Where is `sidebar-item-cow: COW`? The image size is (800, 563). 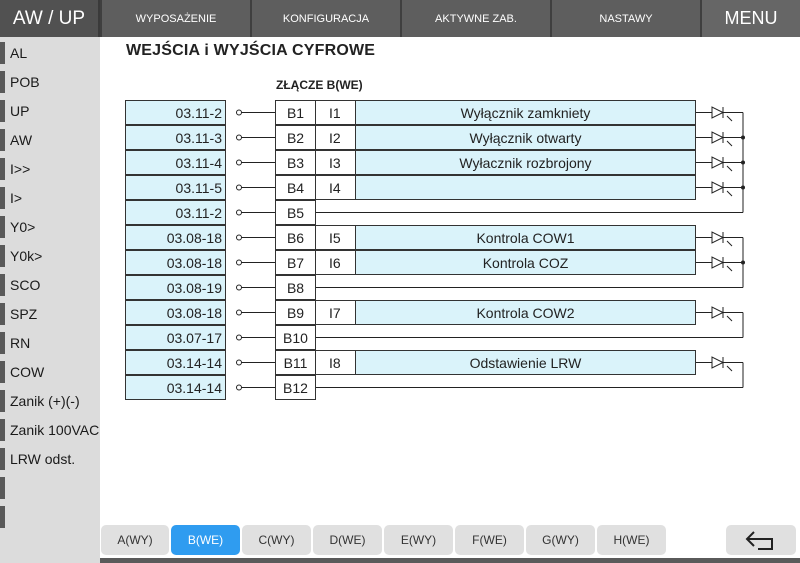
sidebar-item-cow: COW is located at coordinates (50, 371).